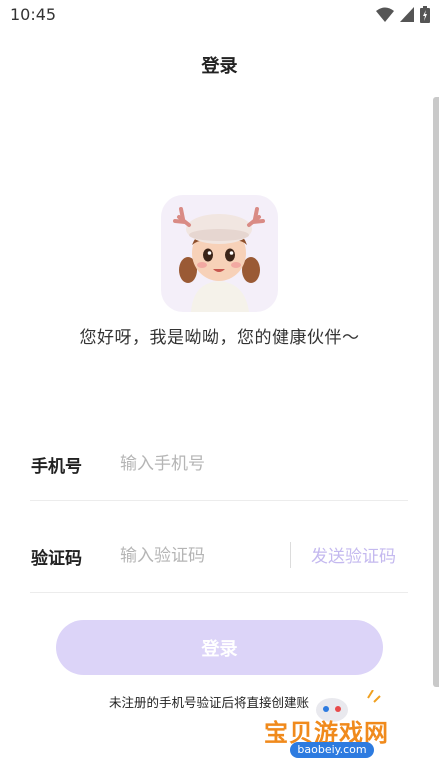  I want to click on status-icons, so click(403, 14).